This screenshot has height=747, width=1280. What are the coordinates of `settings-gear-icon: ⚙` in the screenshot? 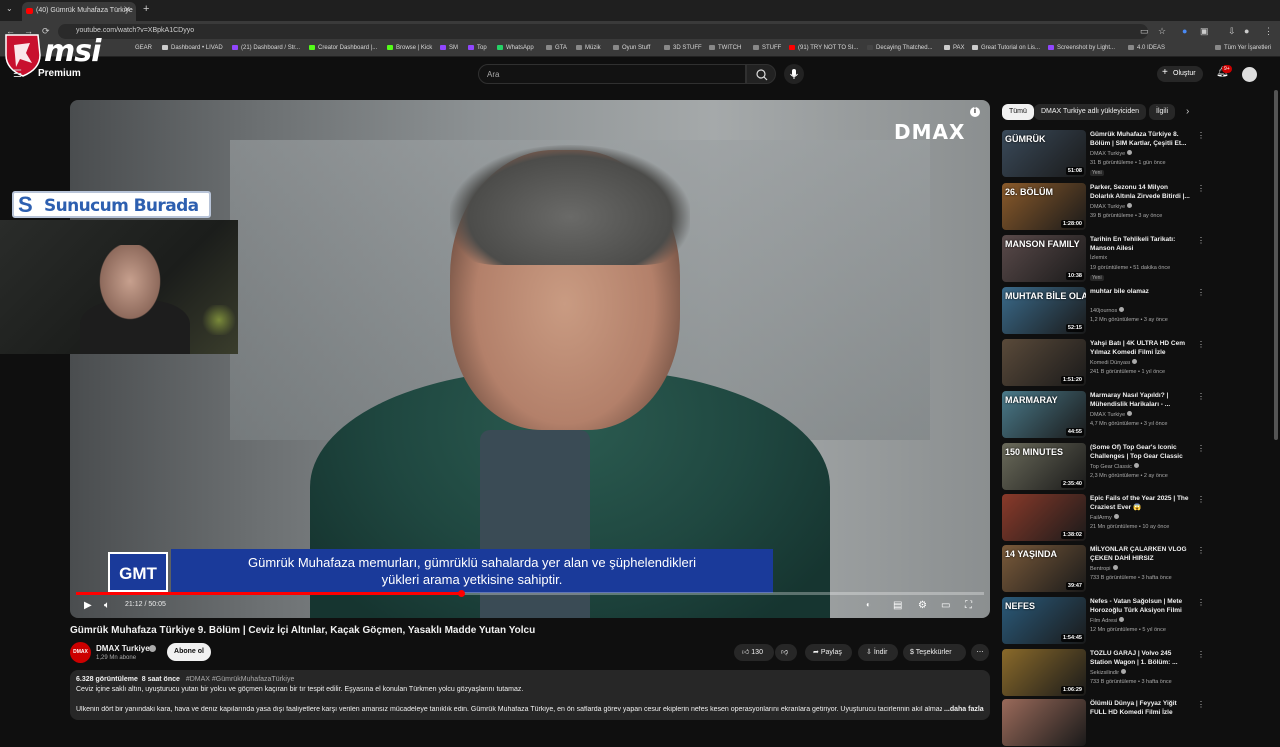 It's located at (922, 605).